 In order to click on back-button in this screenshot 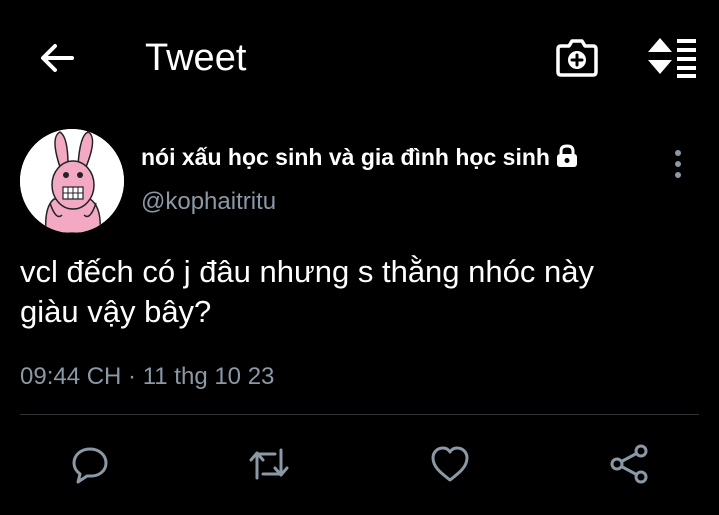, I will do `click(56, 58)`.